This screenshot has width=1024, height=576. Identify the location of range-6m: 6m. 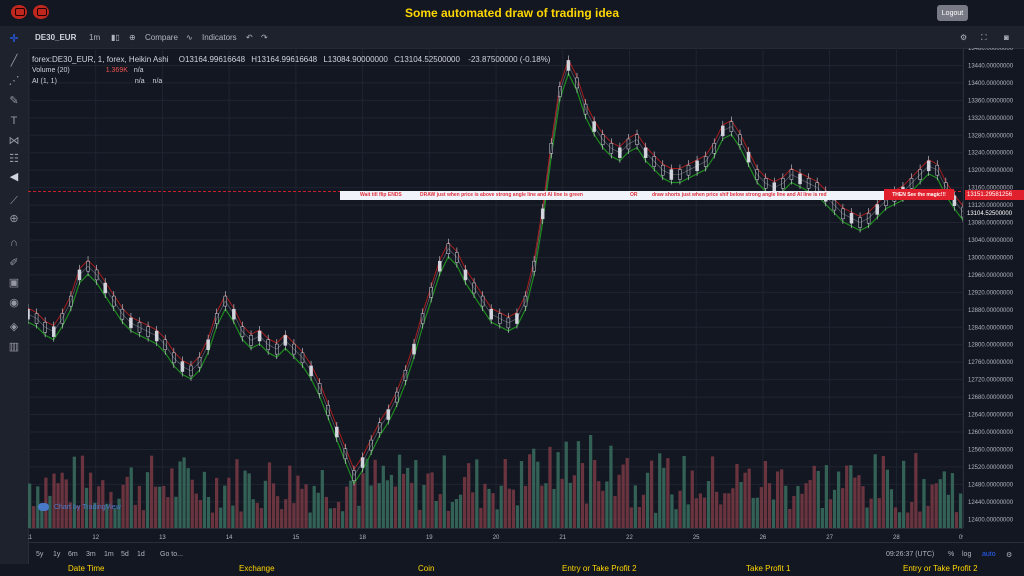
(73, 554).